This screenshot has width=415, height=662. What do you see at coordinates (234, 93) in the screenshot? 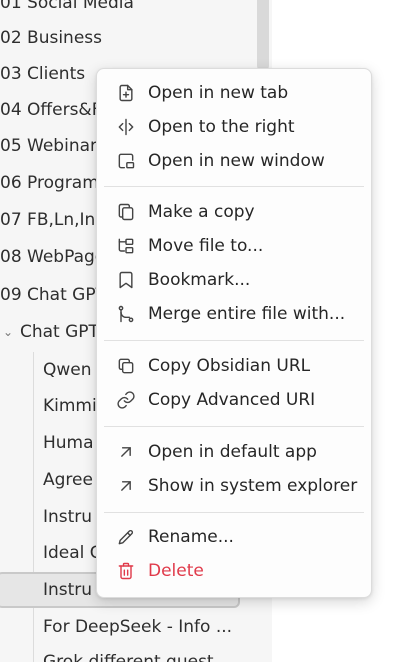
I see `menu-open-new-tab: Open in new tab` at bounding box center [234, 93].